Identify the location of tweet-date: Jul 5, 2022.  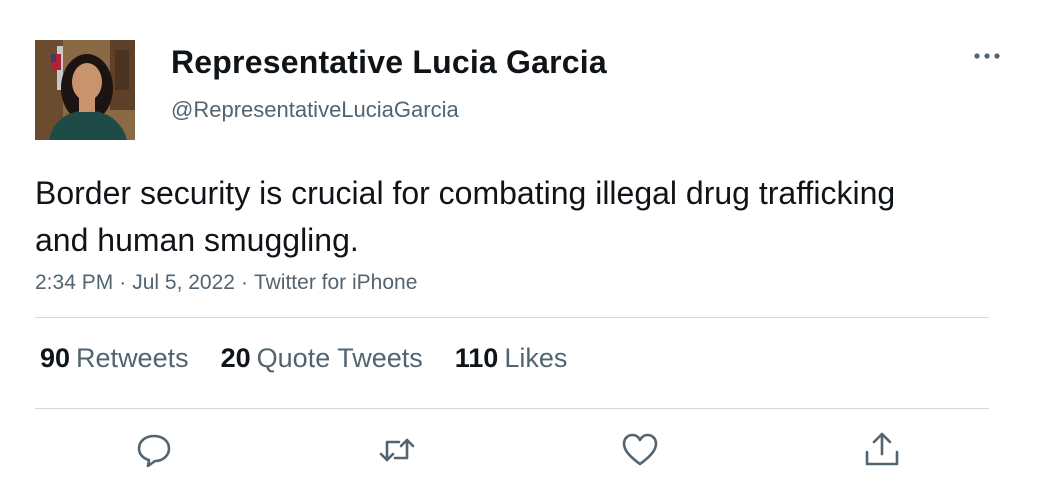
(183, 282).